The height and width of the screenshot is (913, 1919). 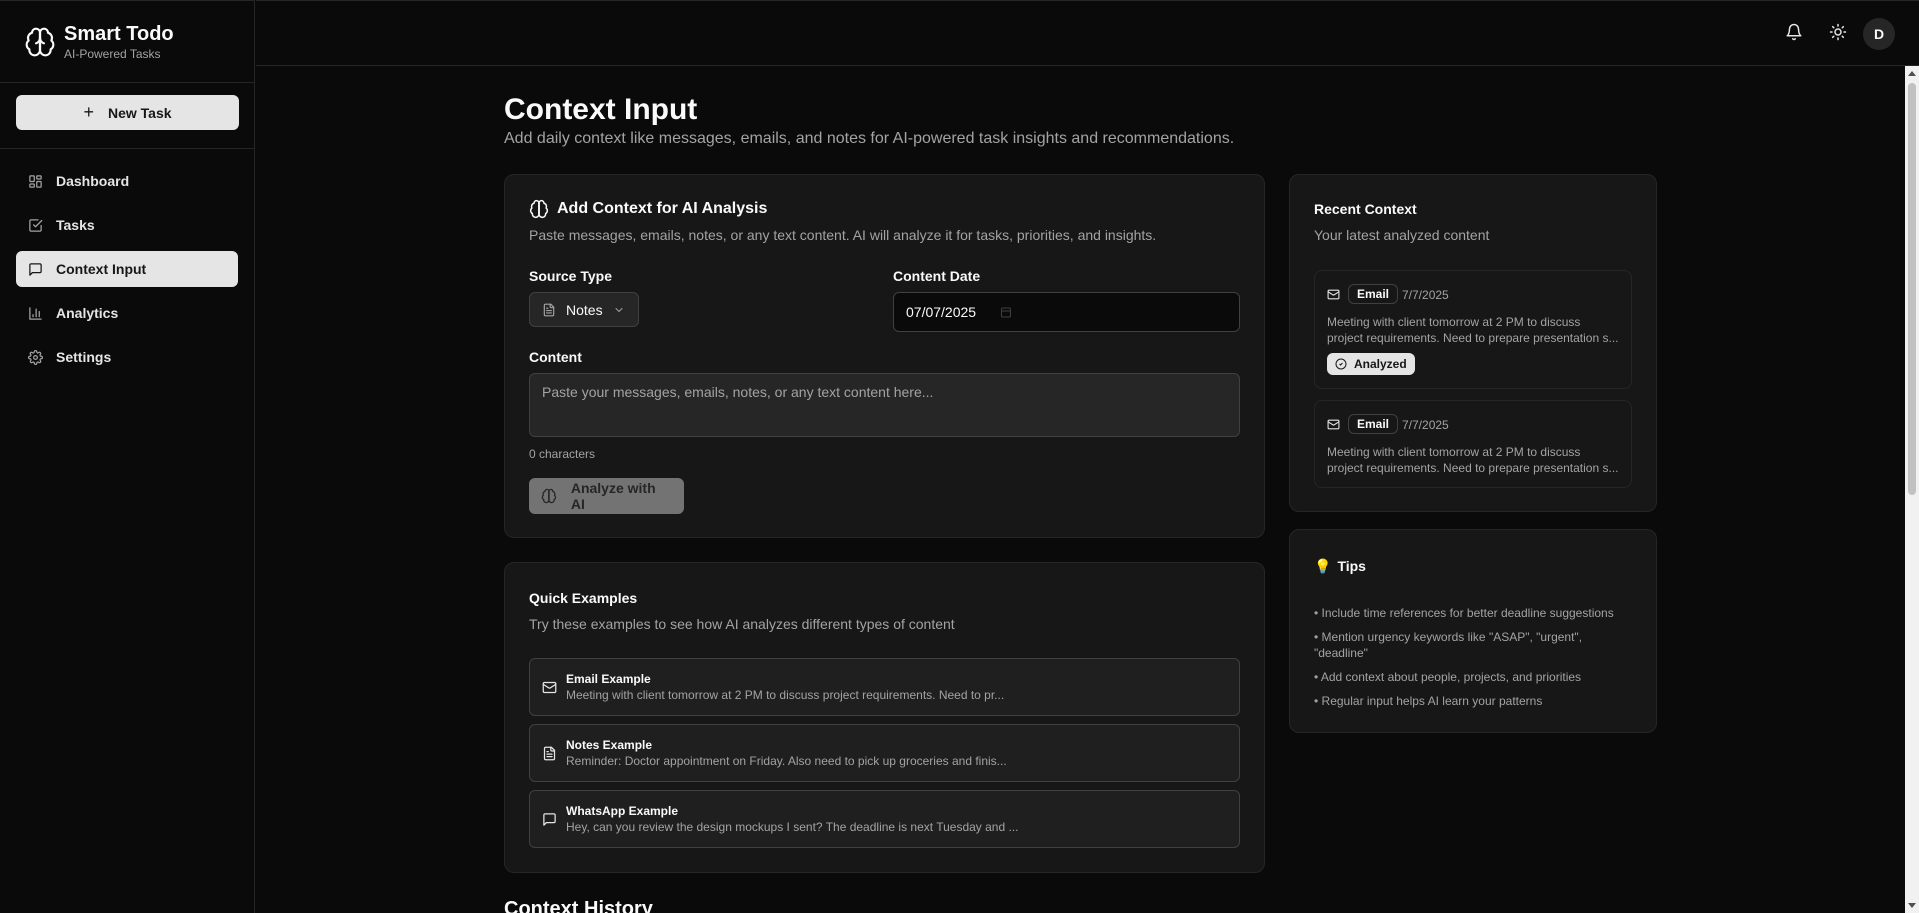 I want to click on sun-icon, so click(x=1838, y=32).